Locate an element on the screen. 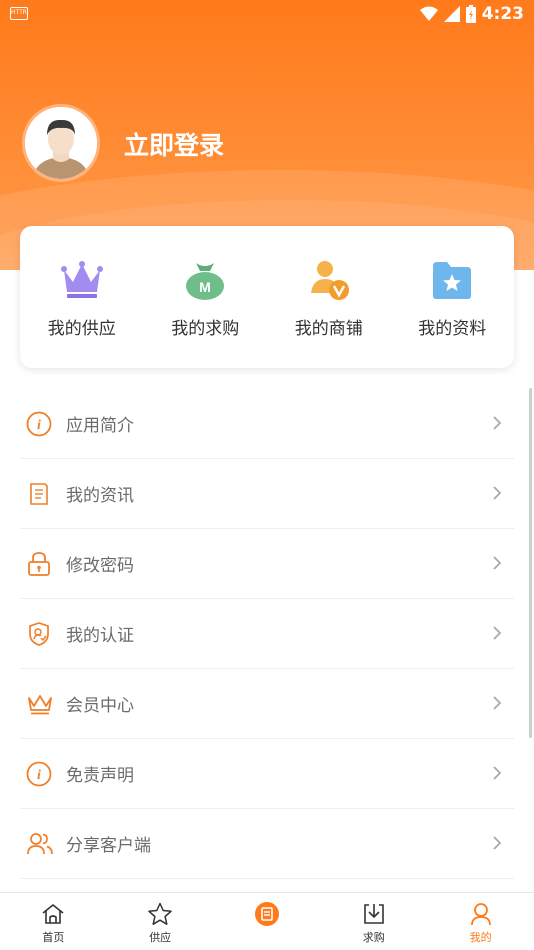 Image resolution: width=534 pixels, height=950 pixels. default-avatar-icon is located at coordinates (61, 143).